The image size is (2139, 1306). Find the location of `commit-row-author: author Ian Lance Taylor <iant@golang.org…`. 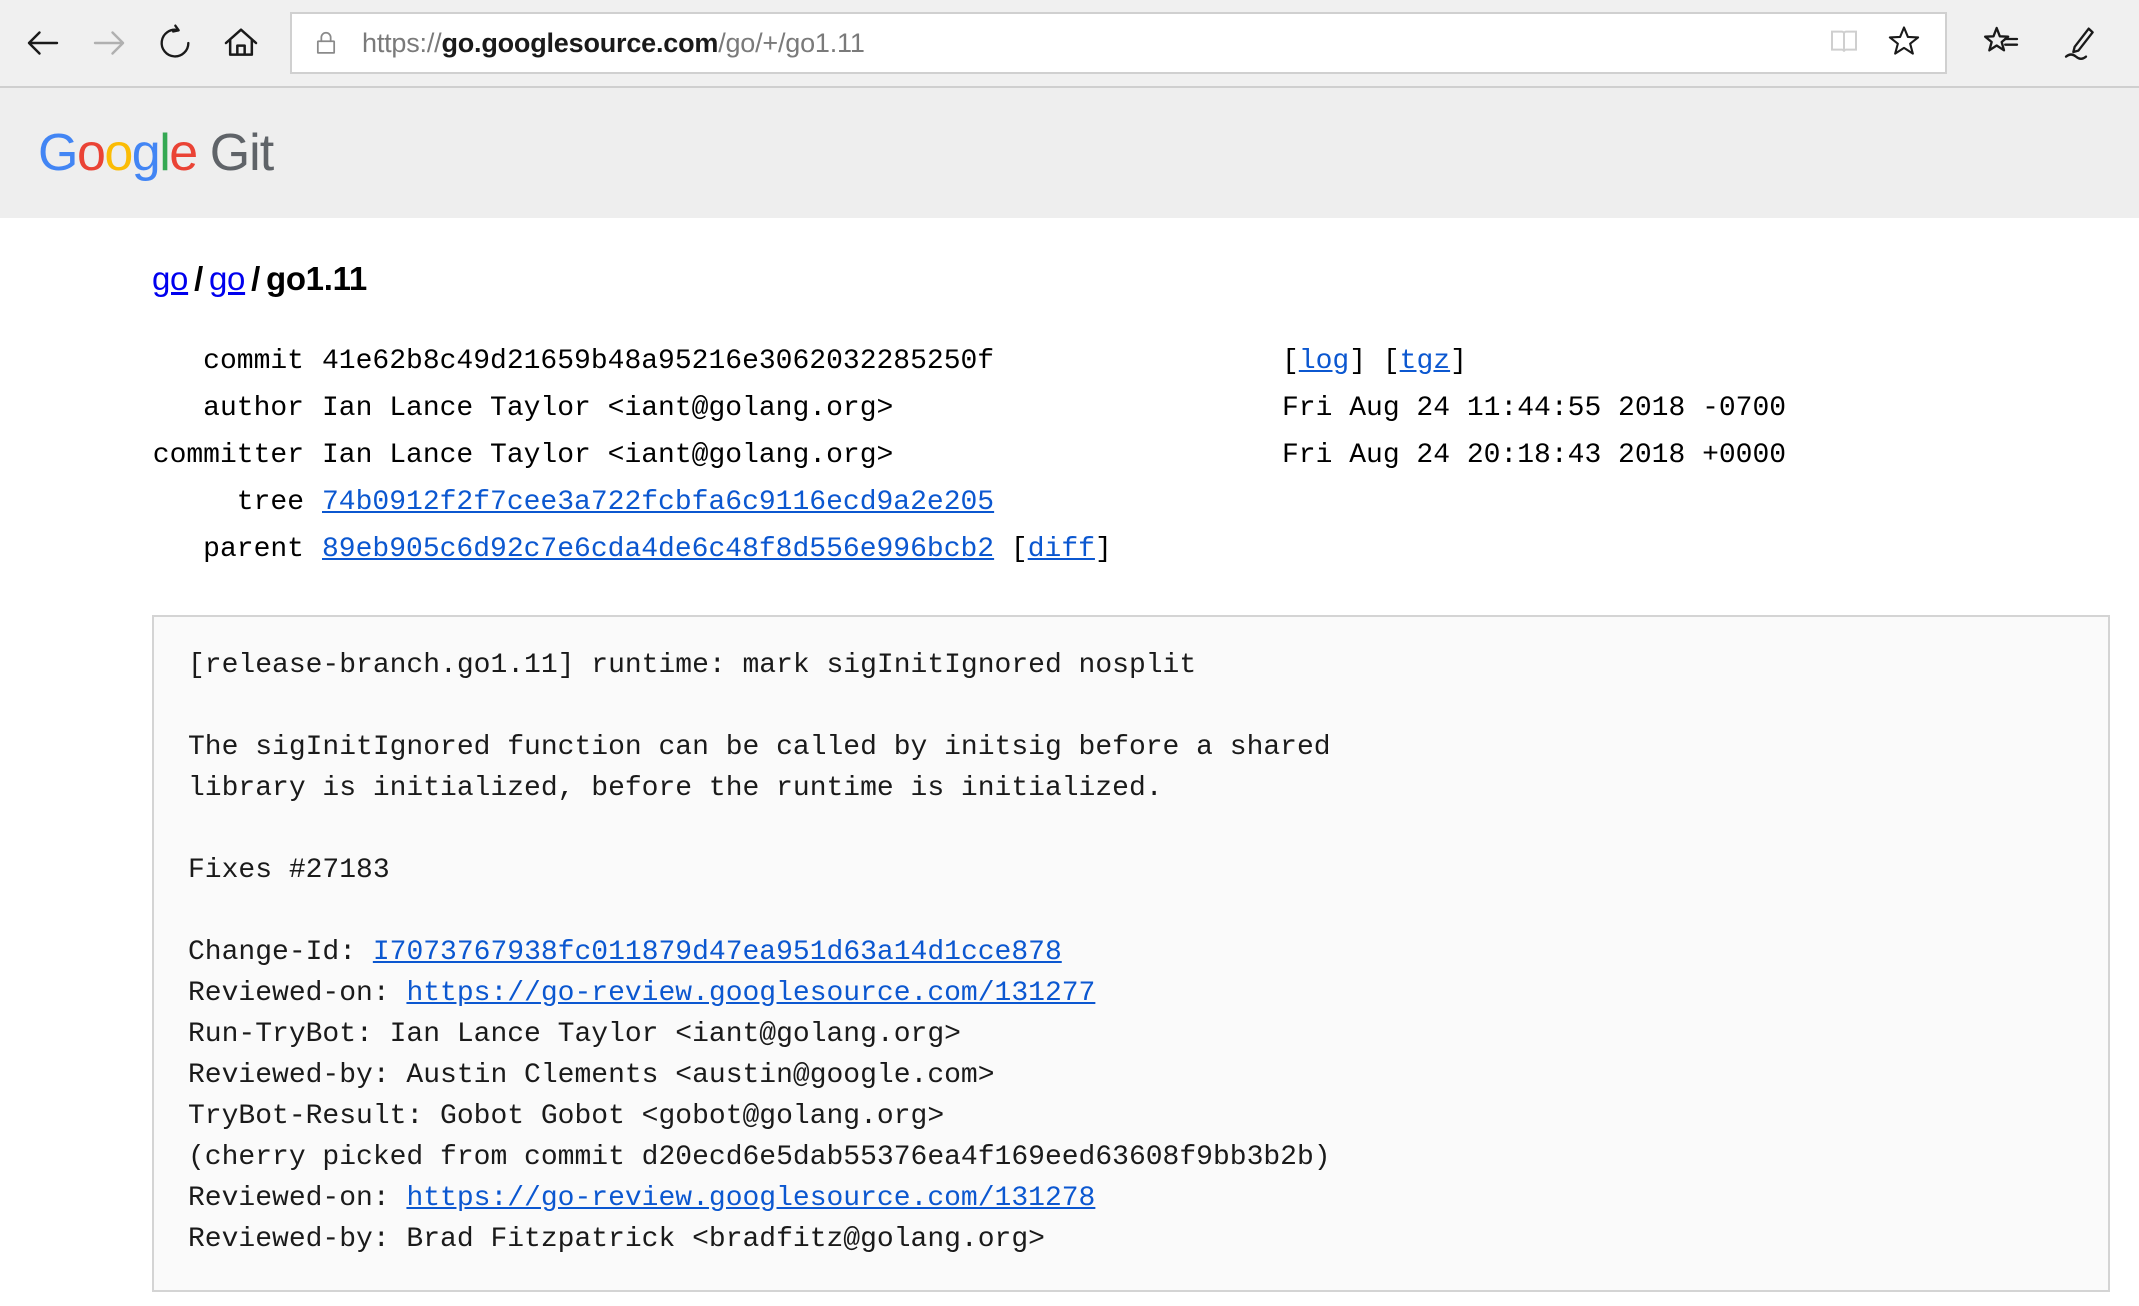

commit-row-author: author Ian Lance Taylor <iant@golang.org… is located at coordinates (1145, 408).